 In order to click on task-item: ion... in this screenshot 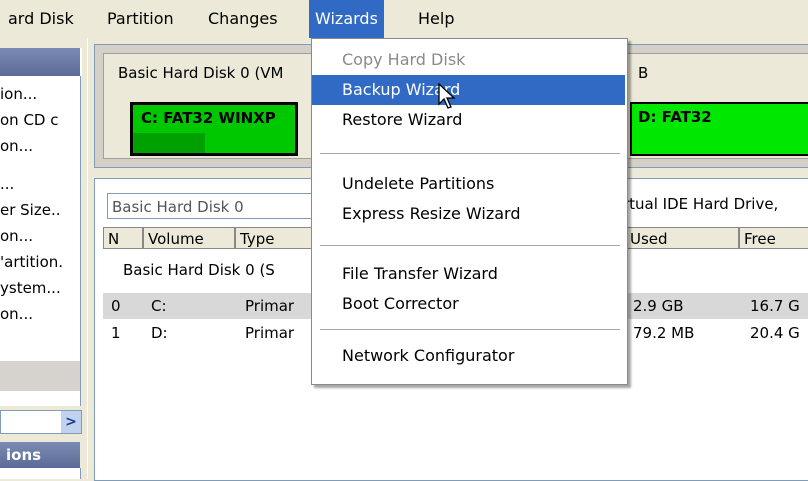, I will do `click(18, 94)`.